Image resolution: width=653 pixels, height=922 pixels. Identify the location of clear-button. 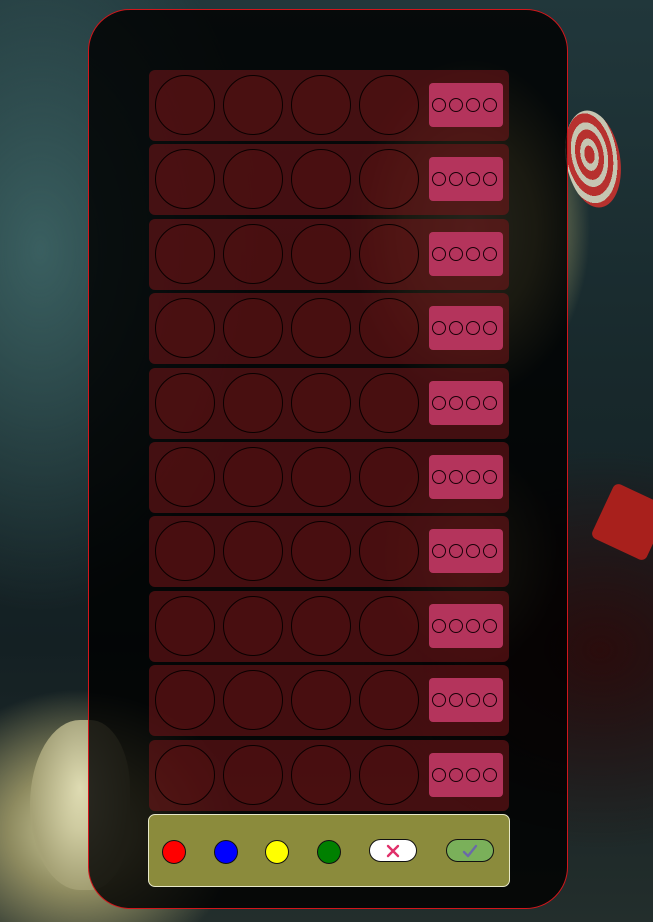
(393, 850).